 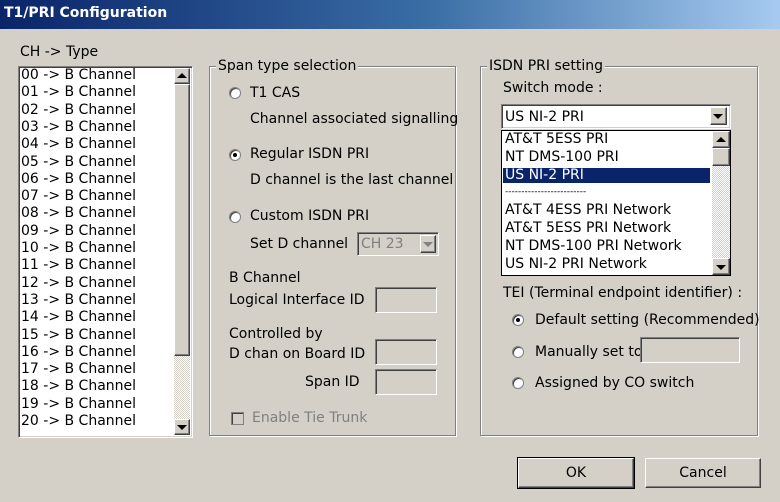 I want to click on channel-item: 16 -> B Channel, so click(x=78, y=352).